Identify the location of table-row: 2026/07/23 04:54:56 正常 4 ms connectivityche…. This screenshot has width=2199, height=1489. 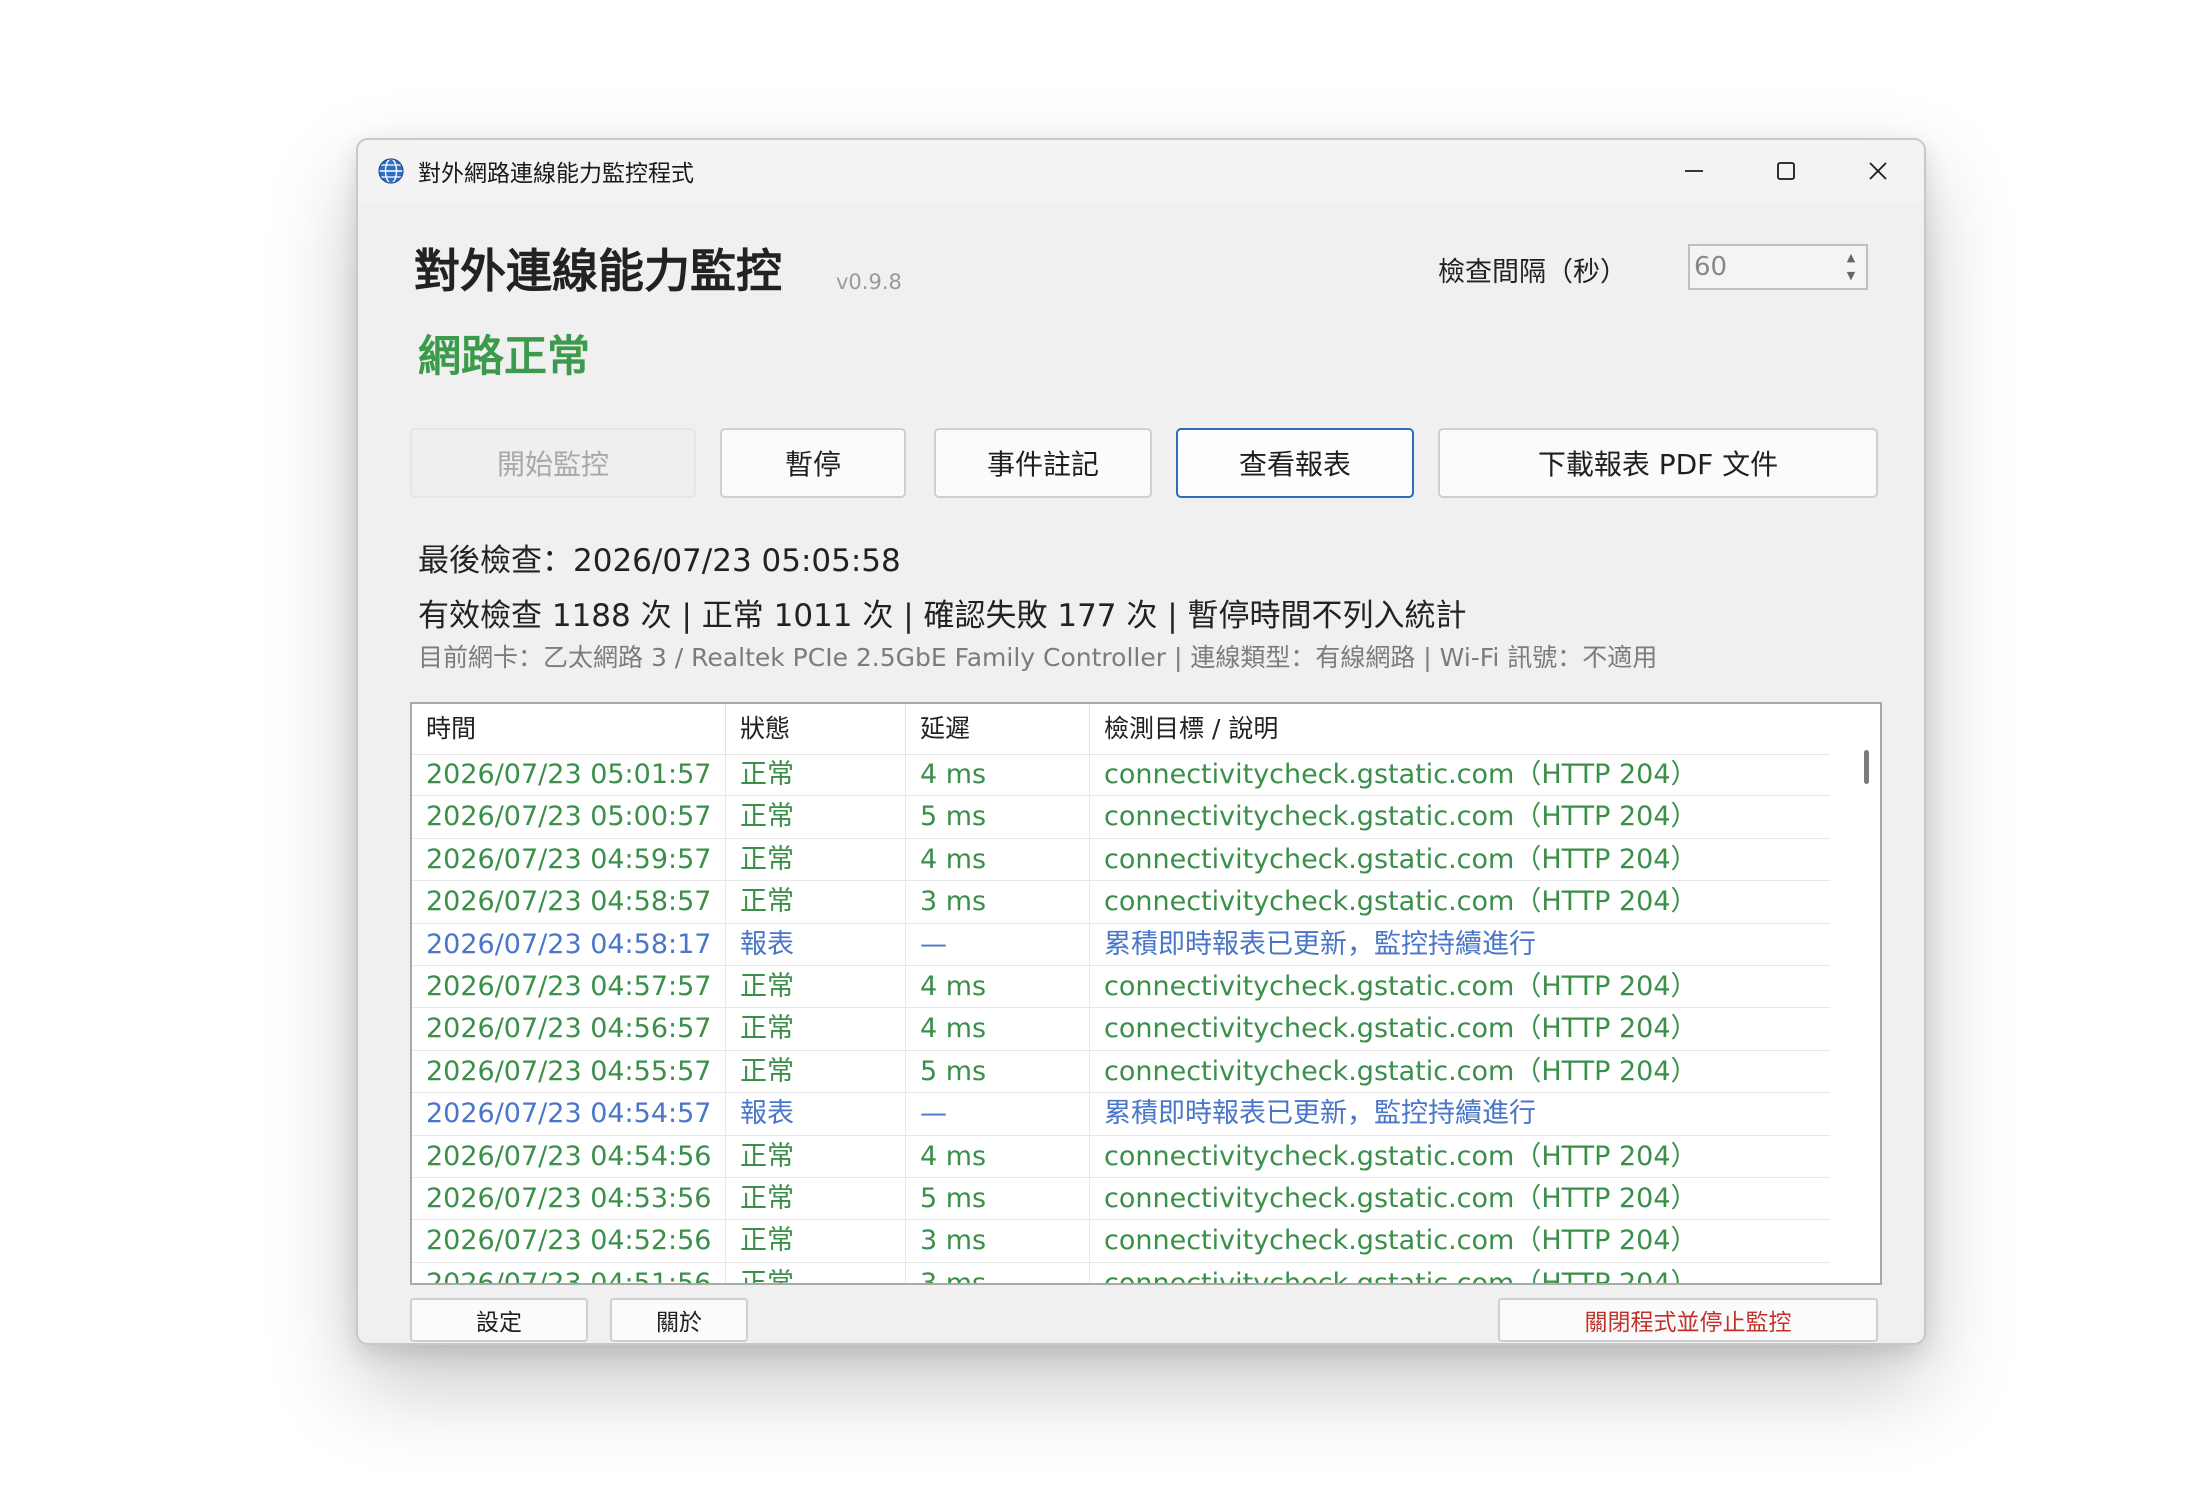
(1122, 1156).